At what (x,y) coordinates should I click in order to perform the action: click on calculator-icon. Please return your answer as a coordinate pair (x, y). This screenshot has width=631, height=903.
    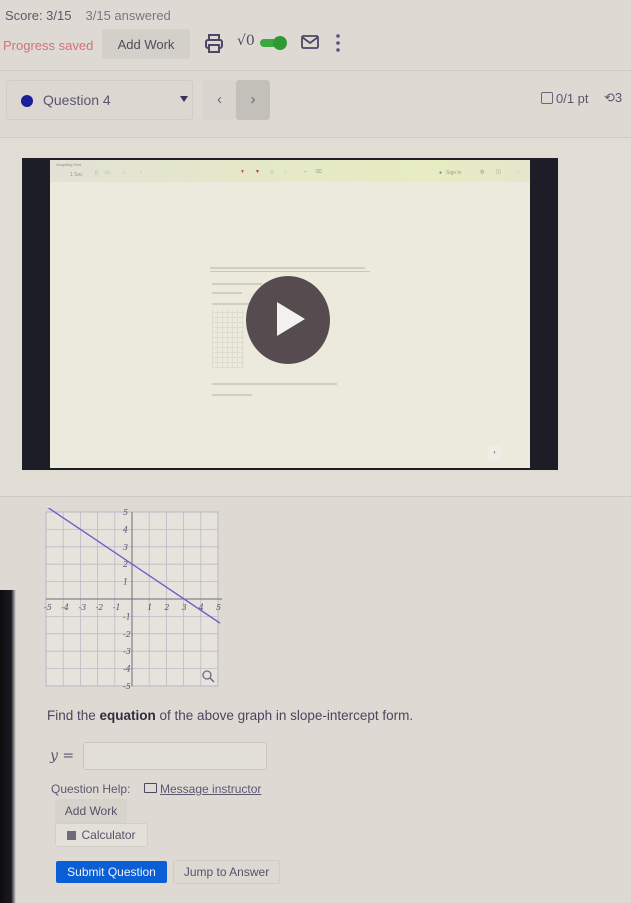
    Looking at the image, I should click on (72, 835).